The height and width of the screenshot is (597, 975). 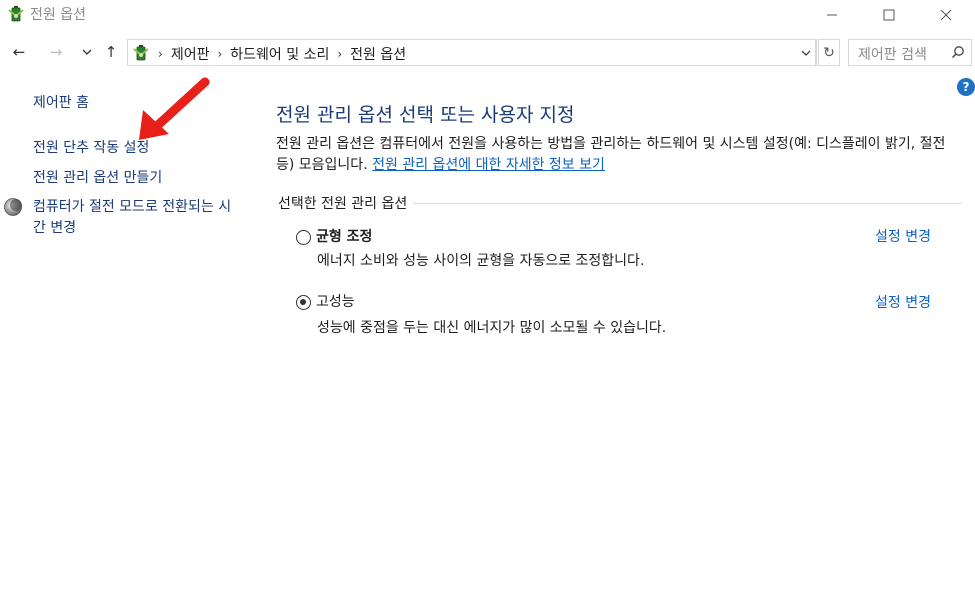 I want to click on forward-button: →, so click(x=56, y=52).